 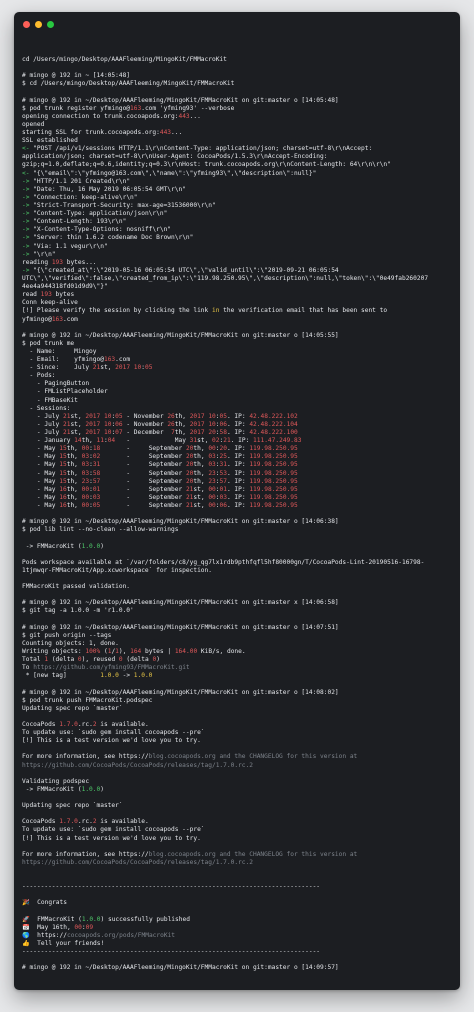 I want to click on terminal-text: 26, so click(x=171, y=416).